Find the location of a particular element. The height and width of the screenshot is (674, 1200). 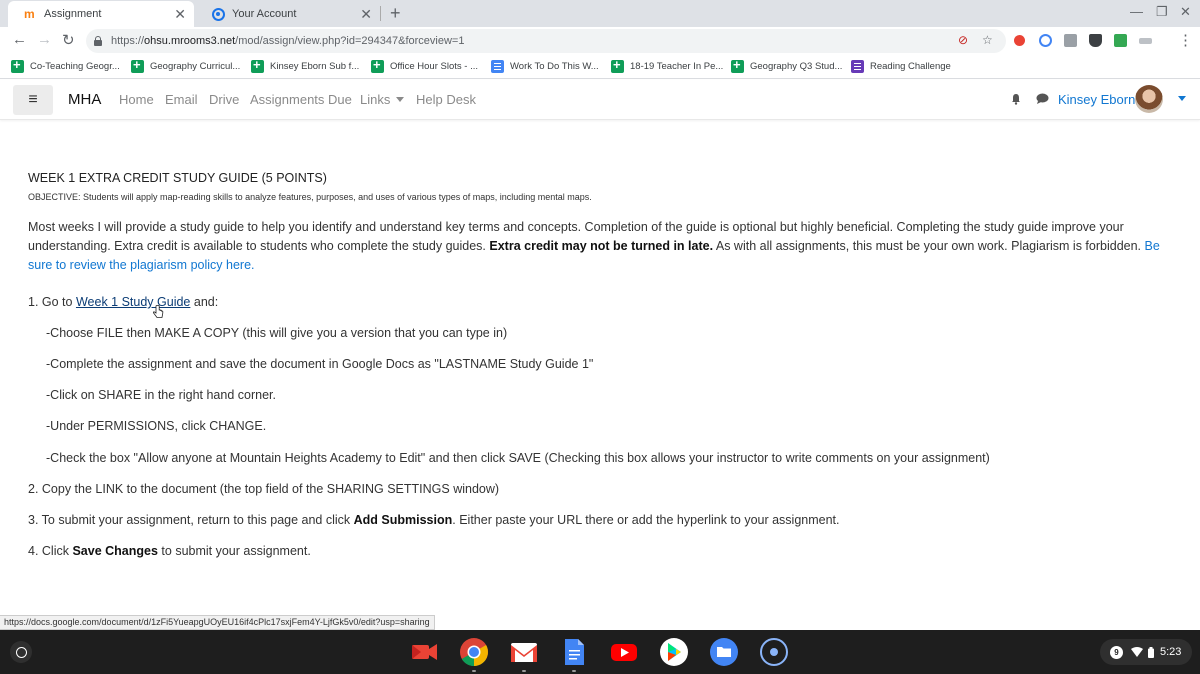

step-text: to submit your assignment. is located at coordinates (236, 551).